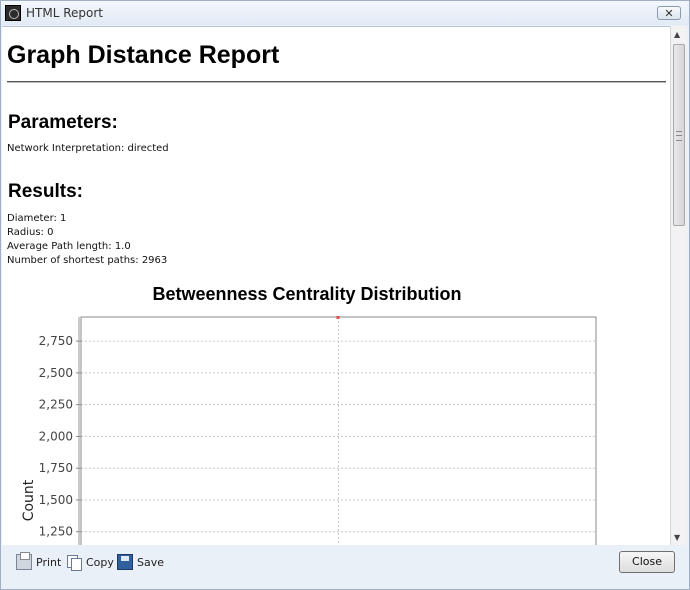 The width and height of the screenshot is (690, 590). I want to click on y-tick-label: 1,250, so click(56, 532).